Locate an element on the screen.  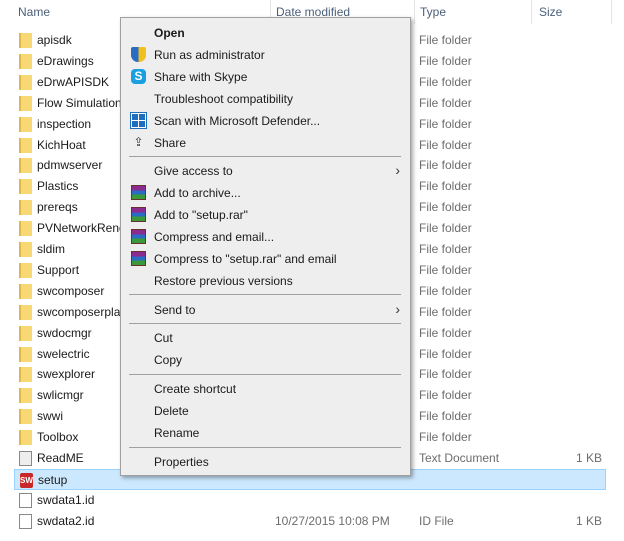
file-name: Plastics is located at coordinates (58, 186).